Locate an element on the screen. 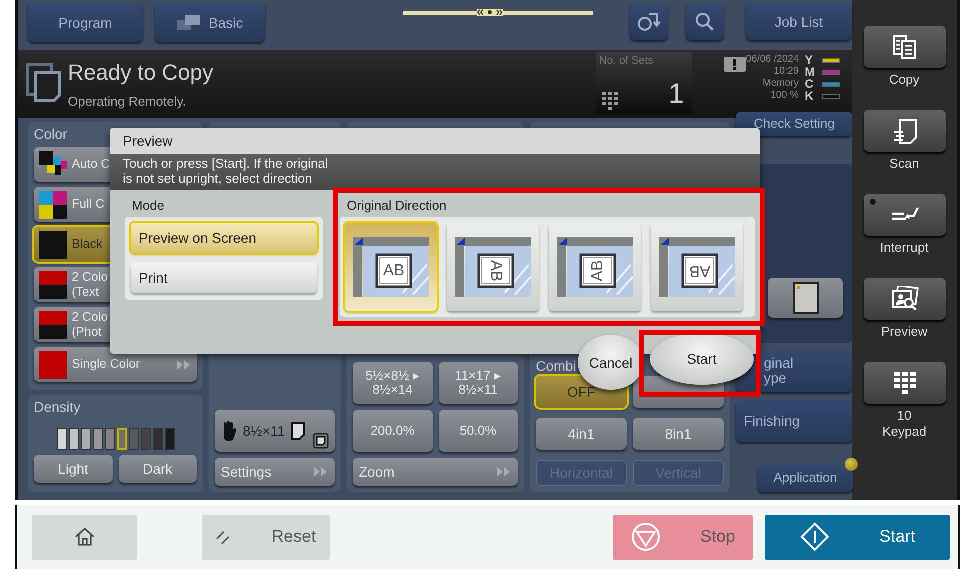 This screenshot has height=569, width=977. toner-letter: Y is located at coordinates (809, 60).